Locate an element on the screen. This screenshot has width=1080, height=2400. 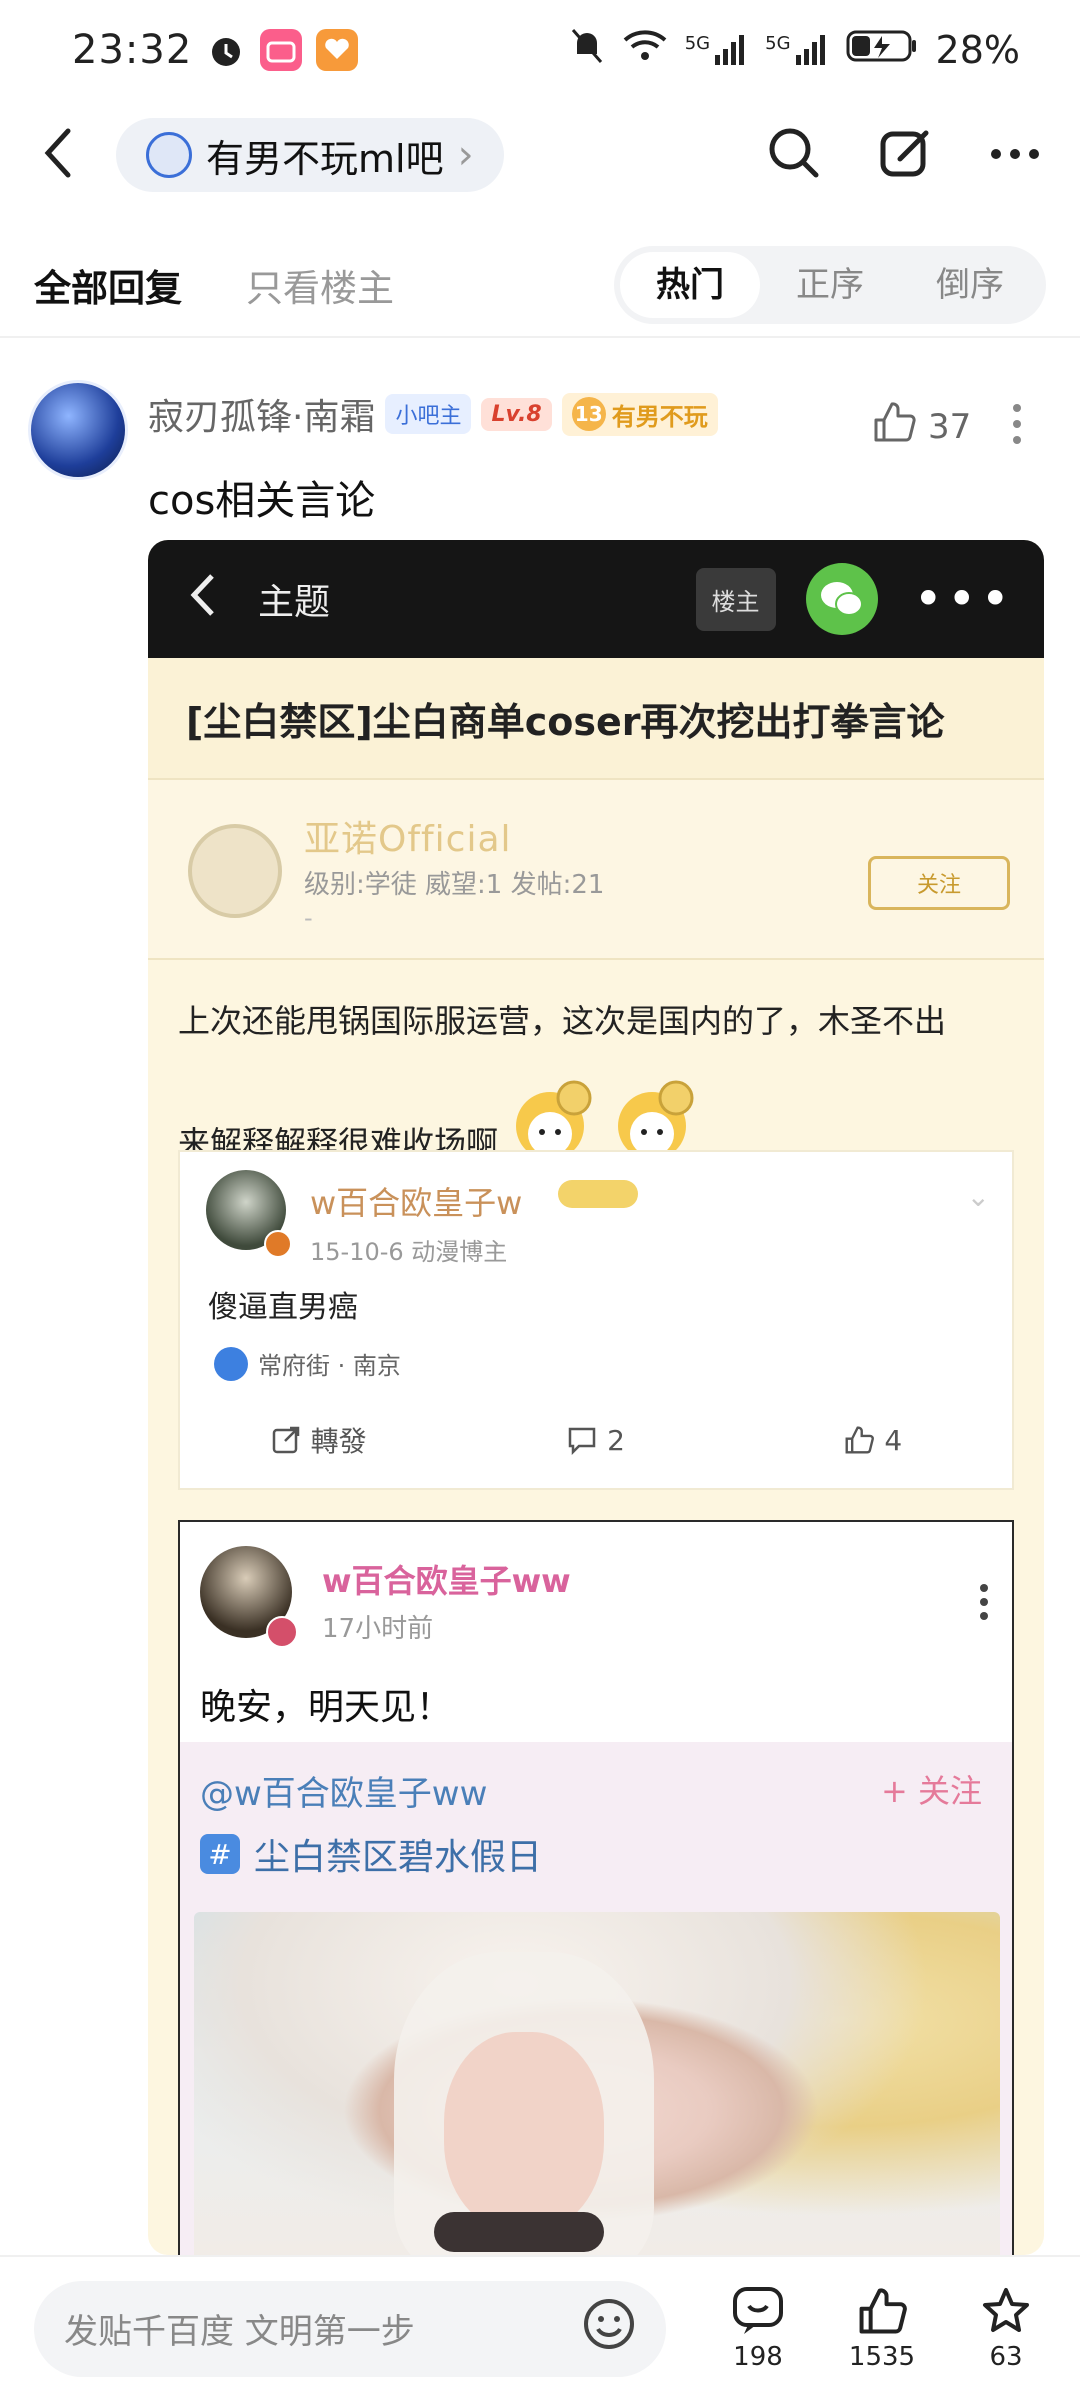
forum-pill: 有男不玩ml吧 › is located at coordinates (310, 155).